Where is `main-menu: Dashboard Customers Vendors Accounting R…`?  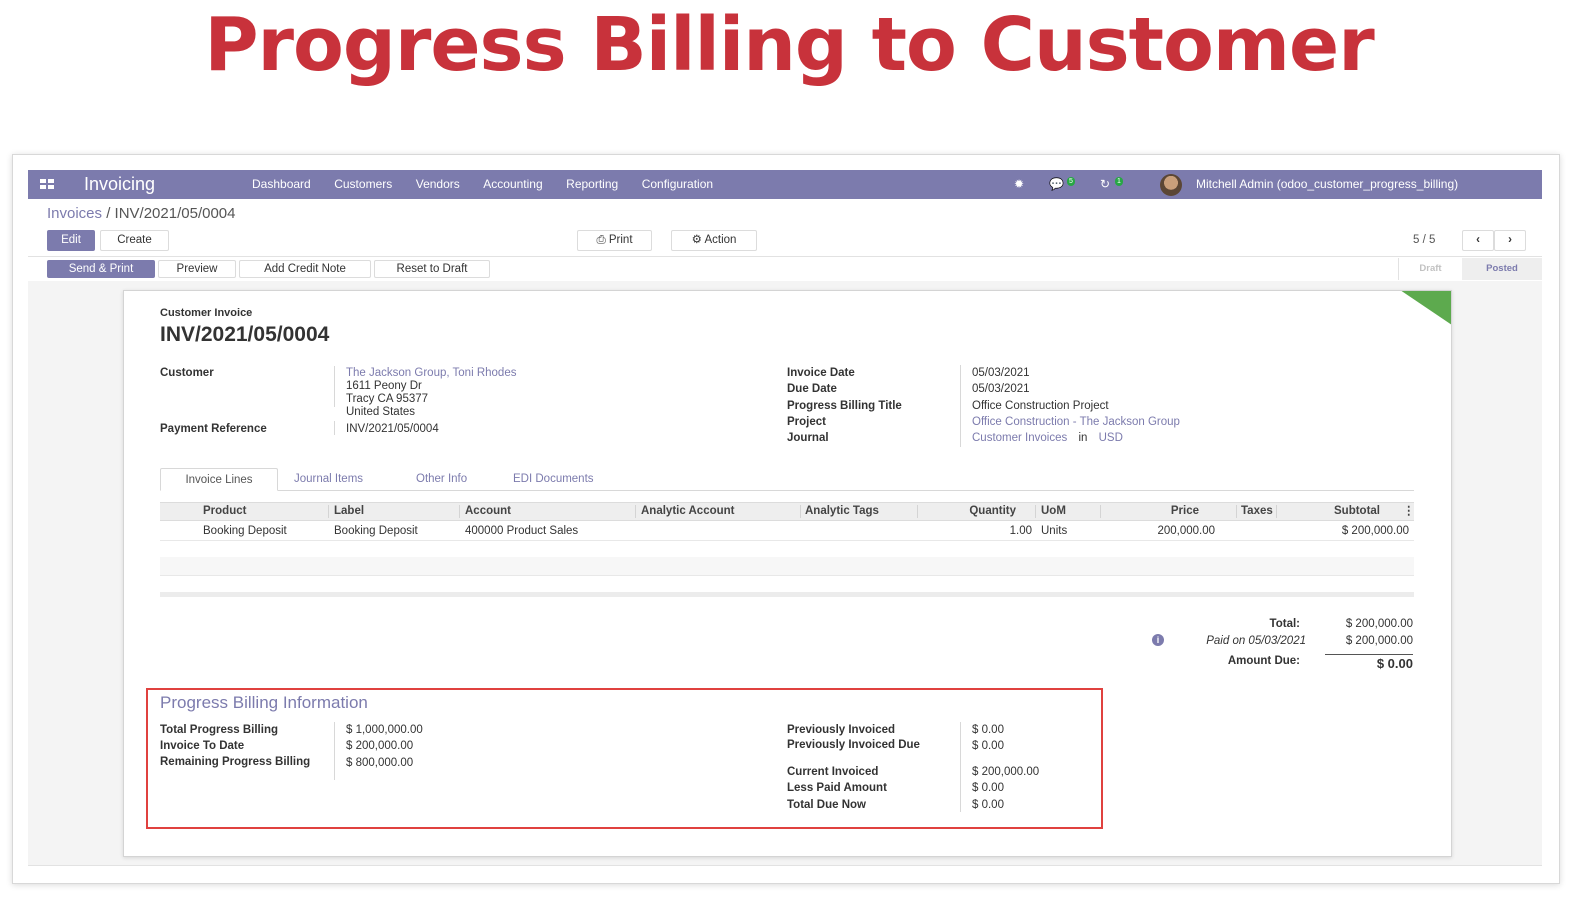 main-menu: Dashboard Customers Vendors Accounting R… is located at coordinates (494, 184).